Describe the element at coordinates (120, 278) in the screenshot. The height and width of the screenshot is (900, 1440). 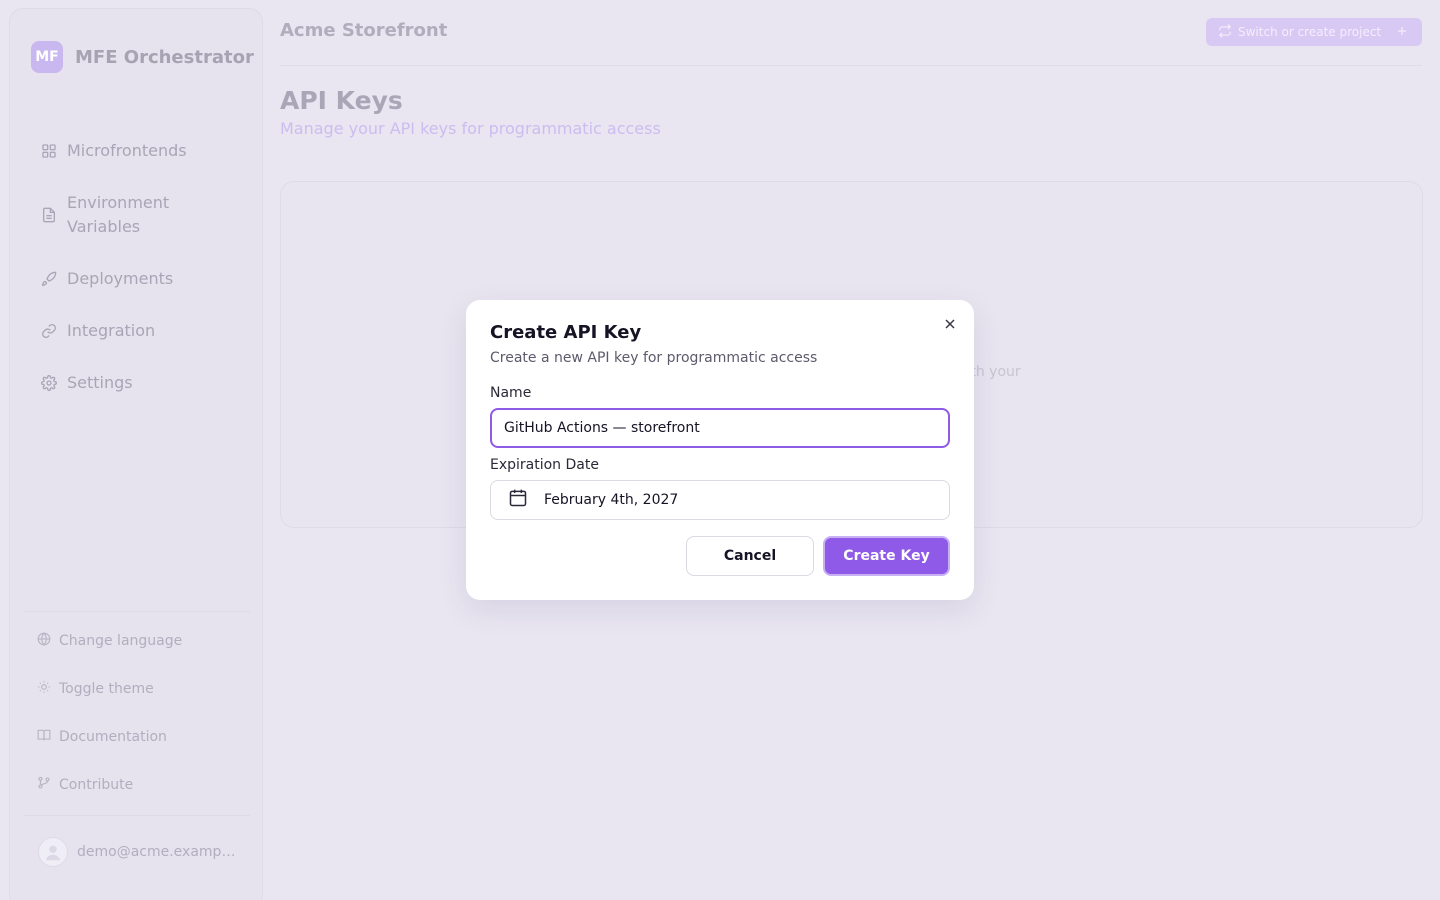
I see `sidebar-item-label: Deployments` at that location.